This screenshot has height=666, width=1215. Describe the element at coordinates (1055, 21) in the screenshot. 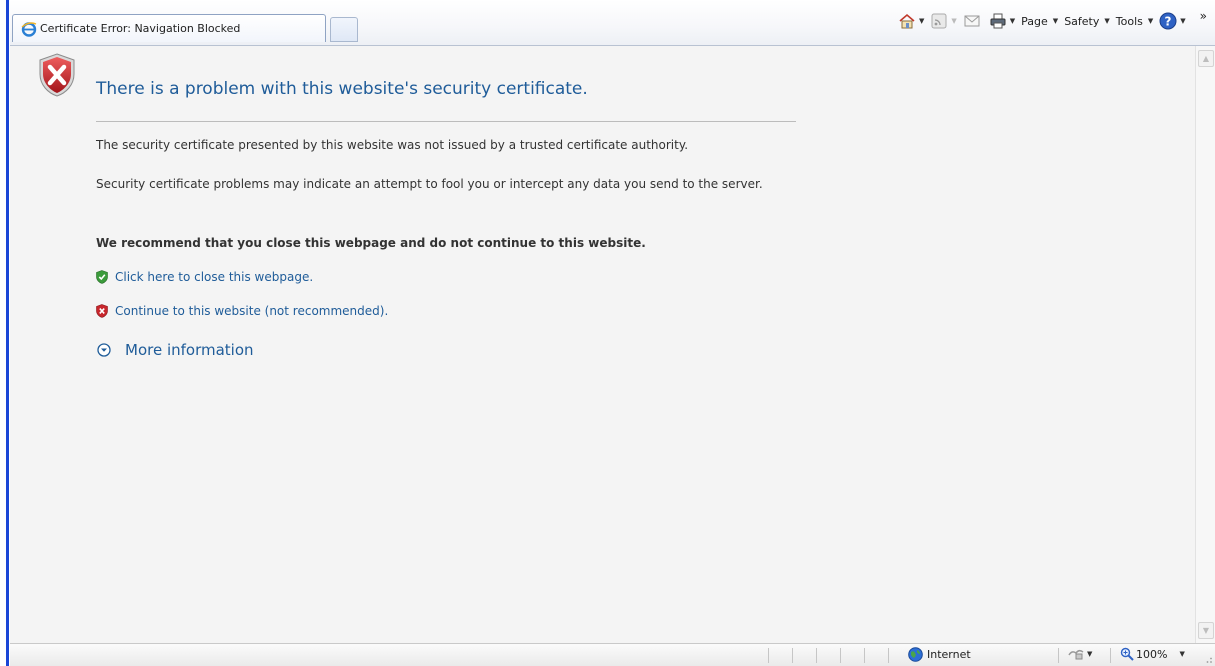

I see `page-menu-caret: ▼` at that location.